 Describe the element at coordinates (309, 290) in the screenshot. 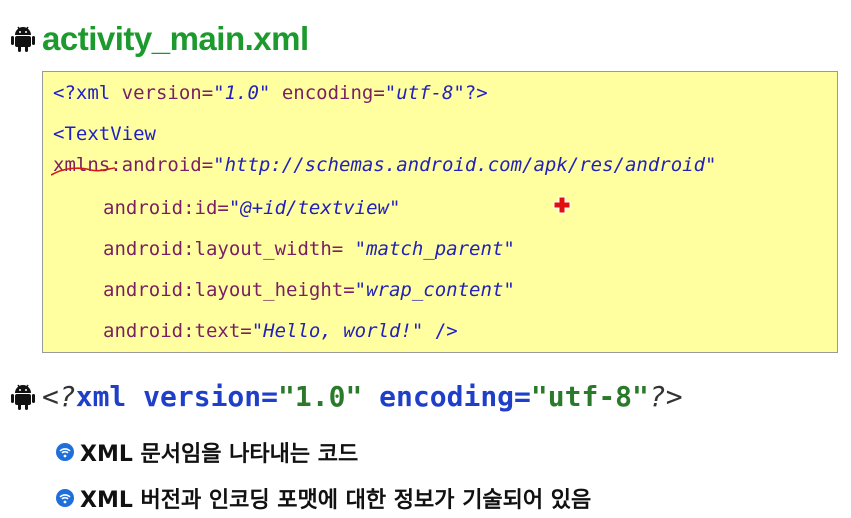

I see `code-line-layout-height: android:layout_height="wrap_content"` at that location.